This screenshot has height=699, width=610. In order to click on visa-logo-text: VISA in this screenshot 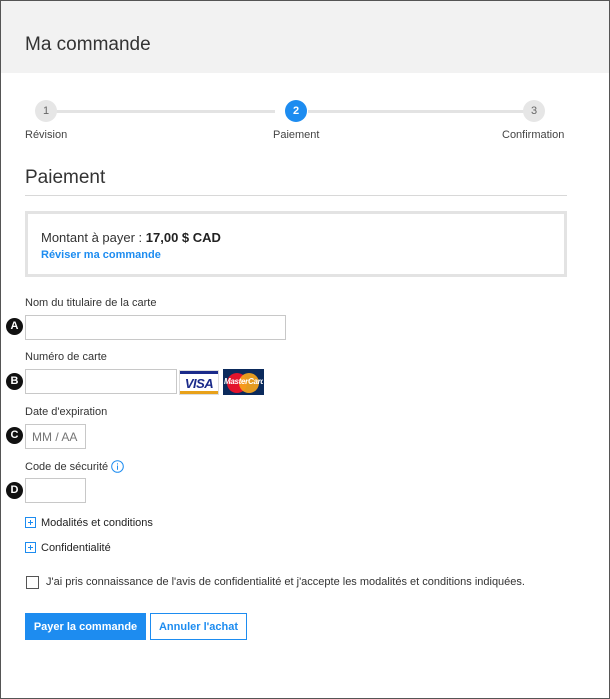, I will do `click(199, 383)`.